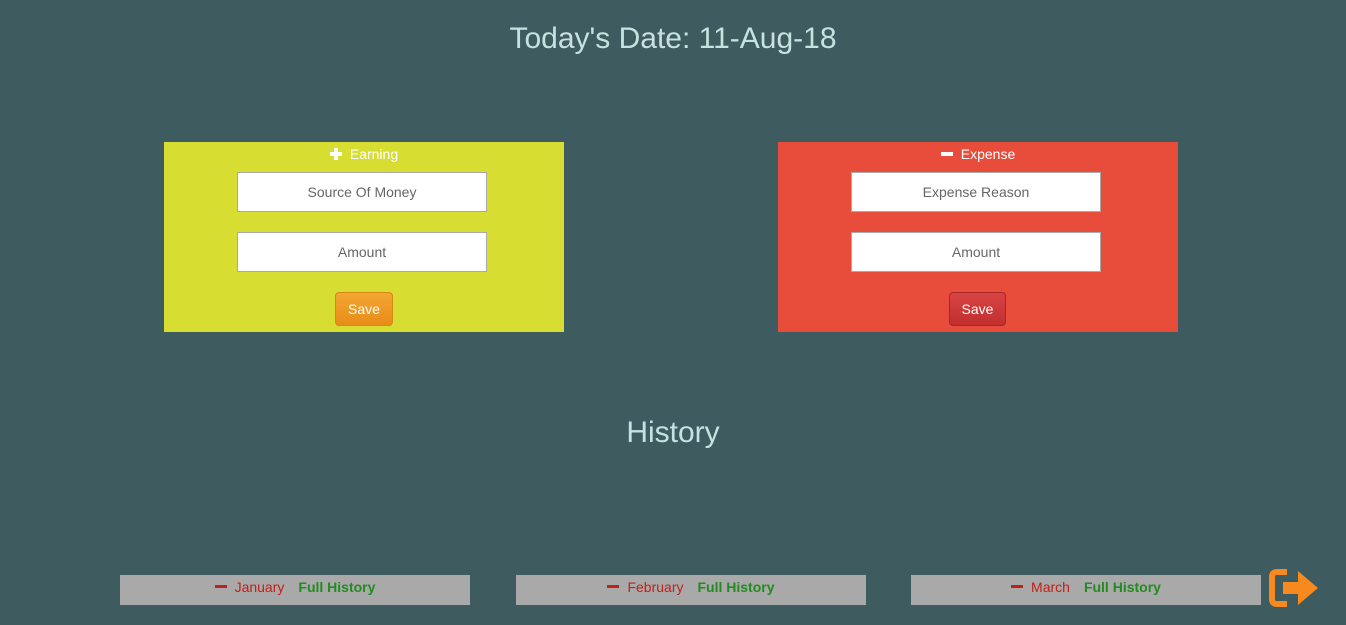  What do you see at coordinates (259, 587) in the screenshot?
I see `month-name: January` at bounding box center [259, 587].